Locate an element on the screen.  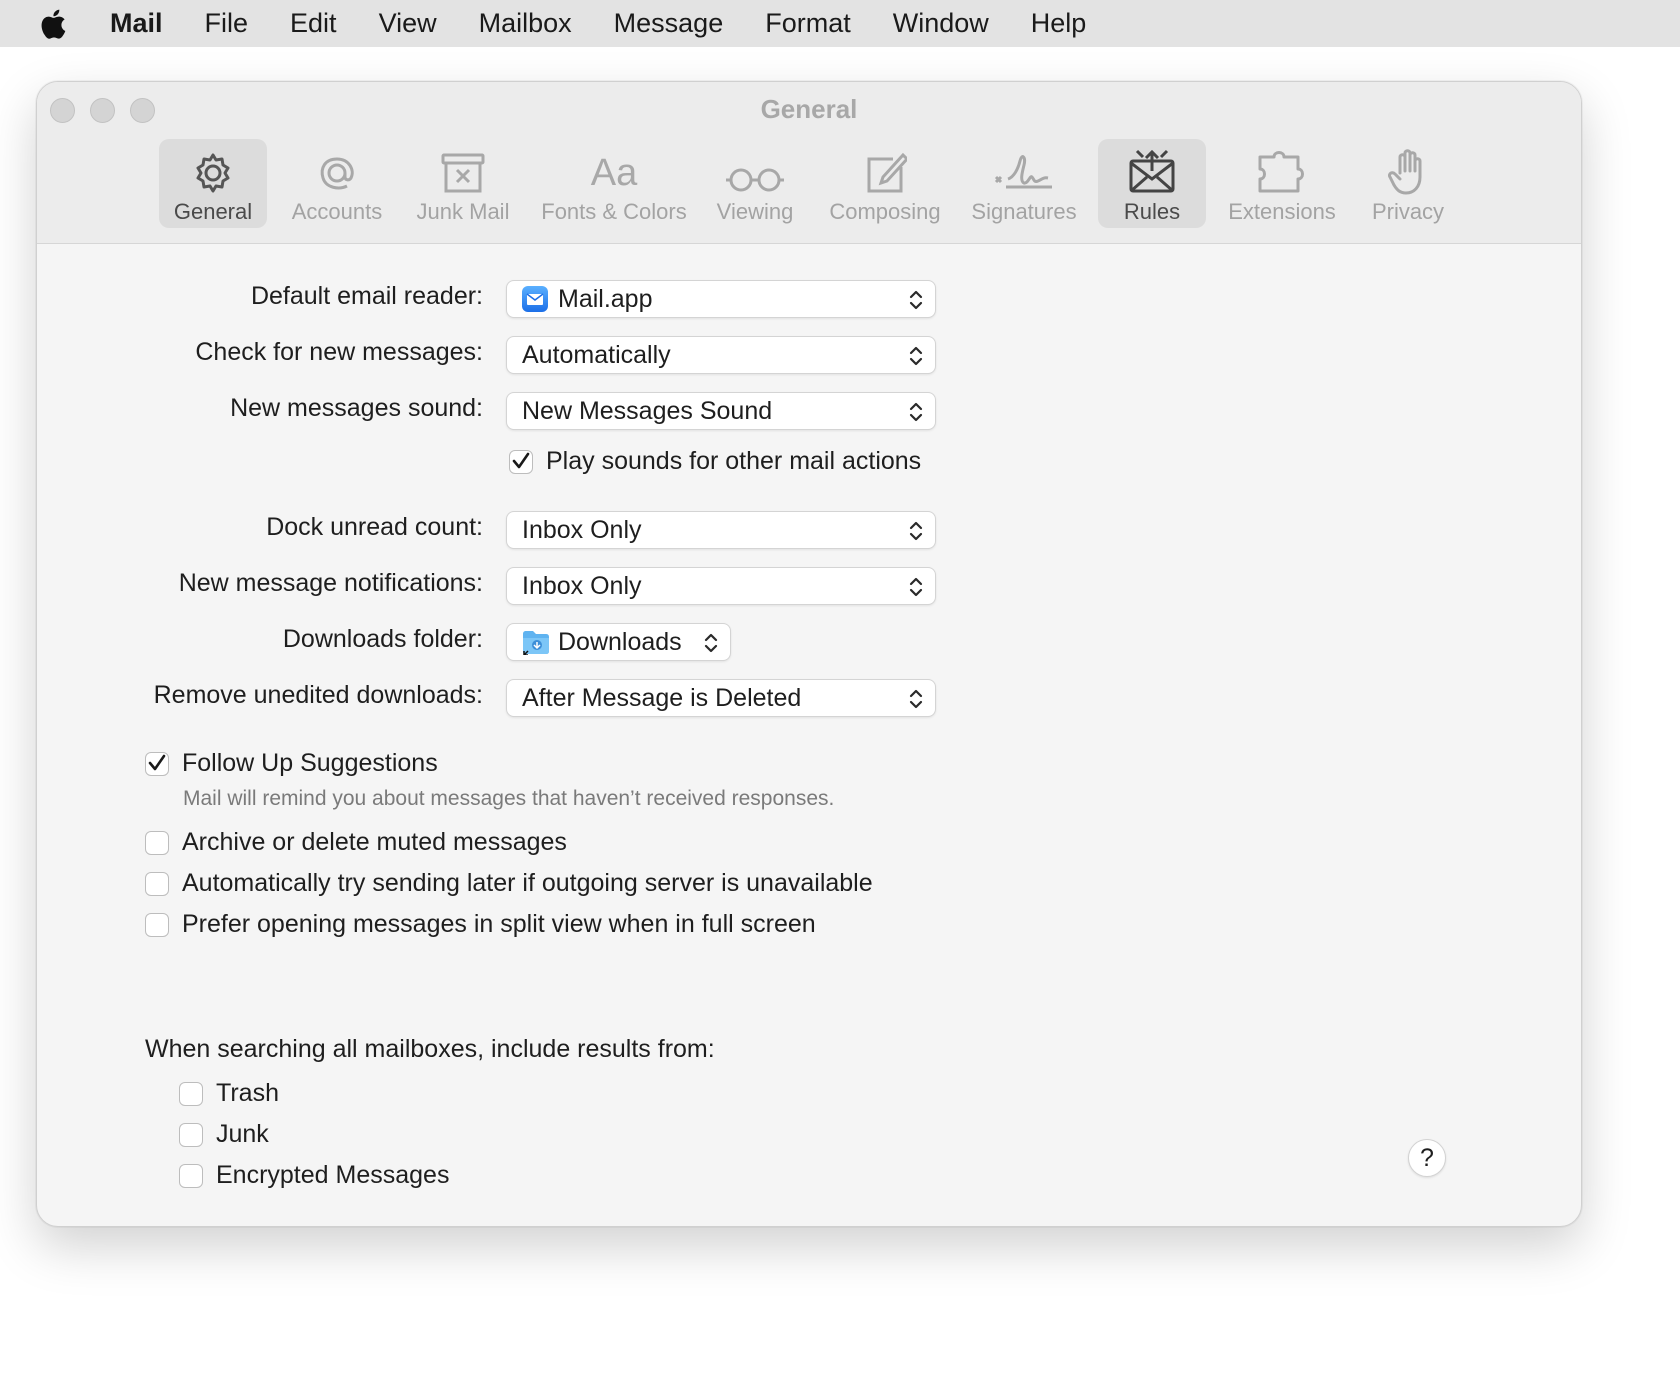
tab-privacy-label: Privacy is located at coordinates (1408, 211).